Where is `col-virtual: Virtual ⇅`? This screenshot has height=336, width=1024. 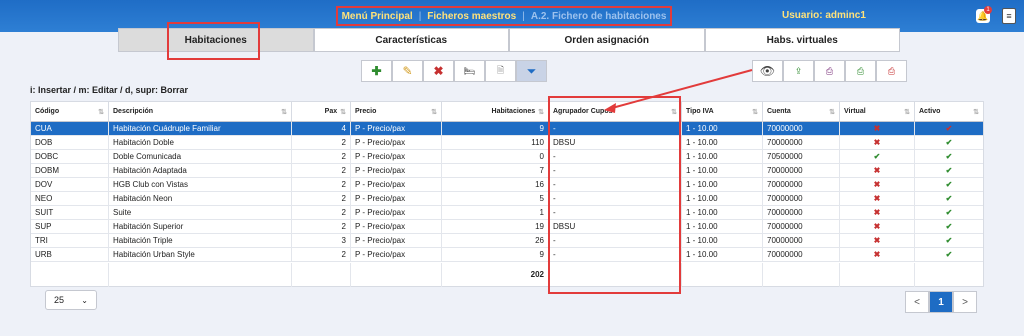
col-virtual: Virtual ⇅ is located at coordinates (877, 112).